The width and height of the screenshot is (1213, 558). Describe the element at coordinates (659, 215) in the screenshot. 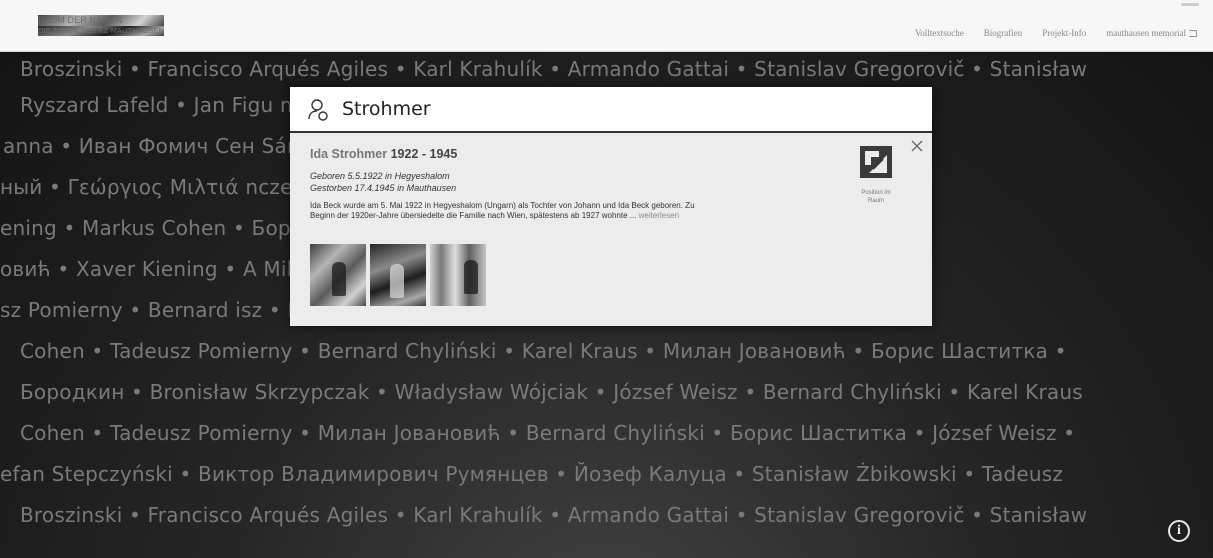

I see `read-more-link: weiterlesen` at that location.